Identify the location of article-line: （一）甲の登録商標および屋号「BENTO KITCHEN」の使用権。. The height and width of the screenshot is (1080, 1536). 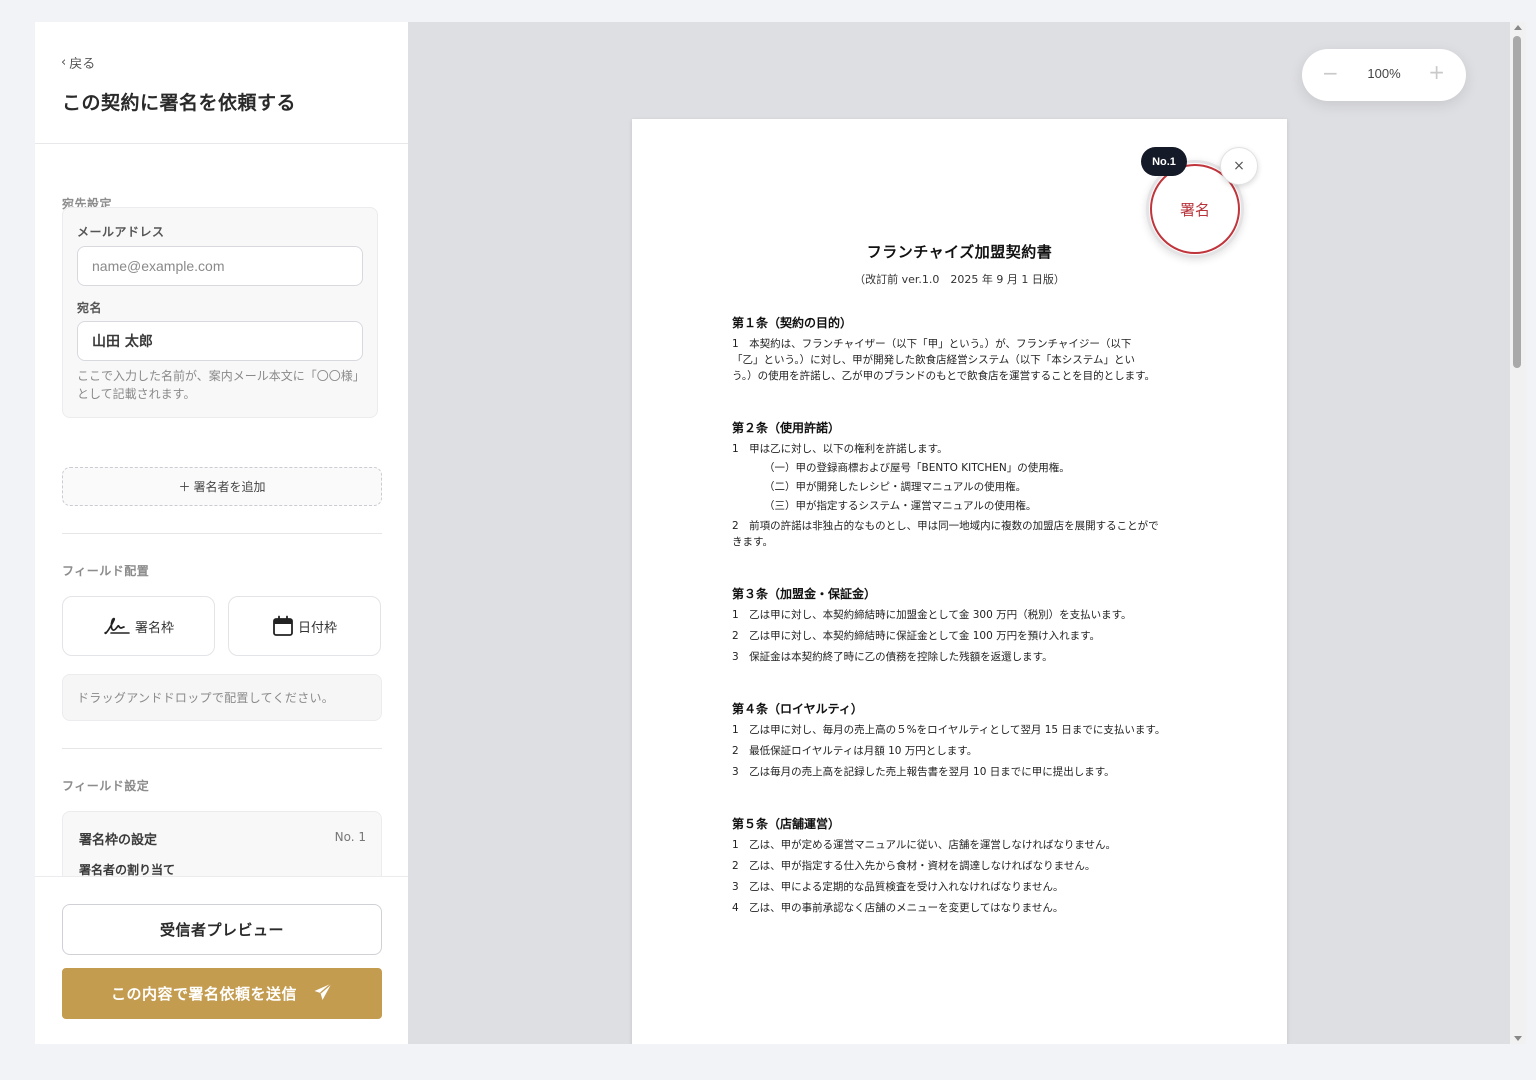
(917, 468).